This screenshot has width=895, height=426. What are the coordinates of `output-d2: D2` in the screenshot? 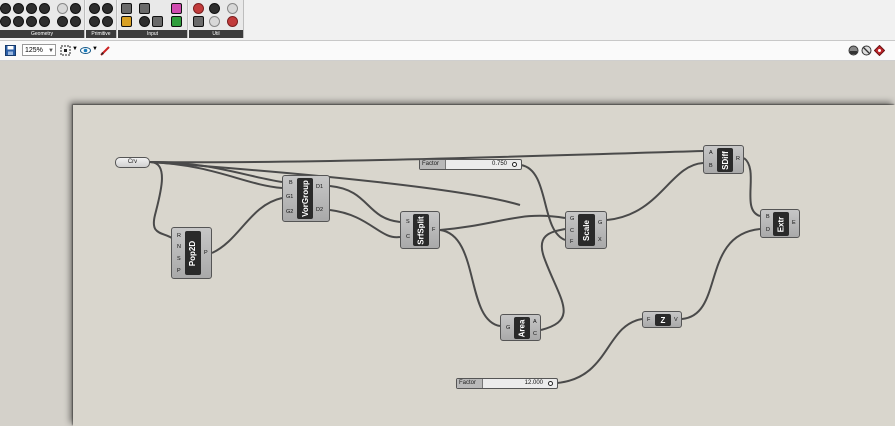 It's located at (319, 210).